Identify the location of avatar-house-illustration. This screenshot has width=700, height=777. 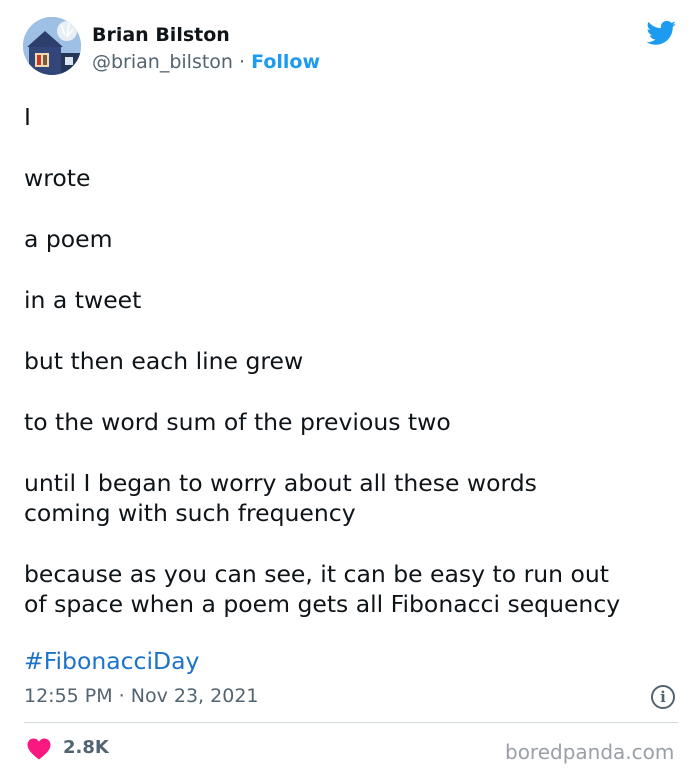
(52, 46).